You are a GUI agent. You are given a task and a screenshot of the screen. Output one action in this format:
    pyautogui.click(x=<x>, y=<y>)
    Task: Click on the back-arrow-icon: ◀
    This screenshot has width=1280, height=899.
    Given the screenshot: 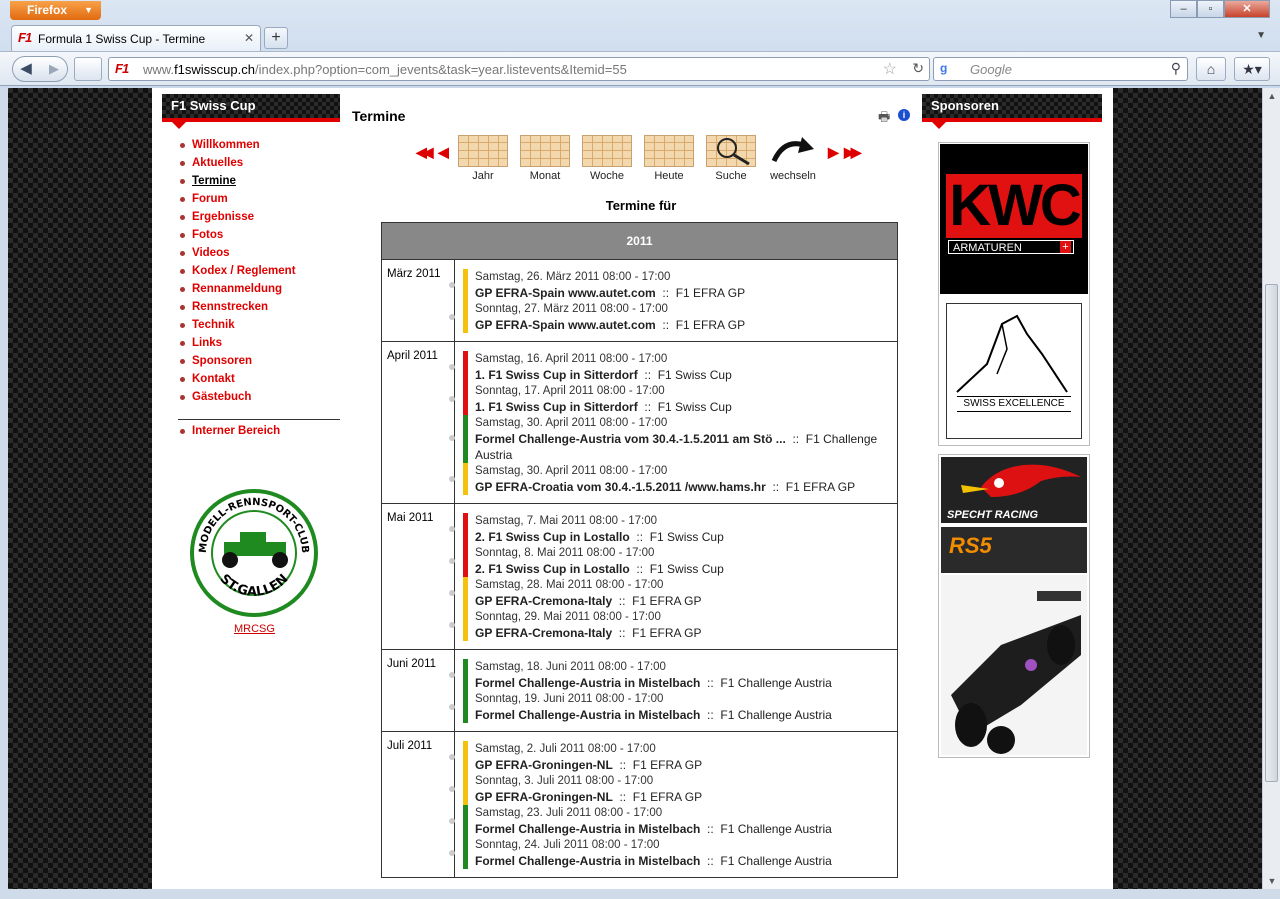 What is the action you would take?
    pyautogui.click(x=26, y=69)
    